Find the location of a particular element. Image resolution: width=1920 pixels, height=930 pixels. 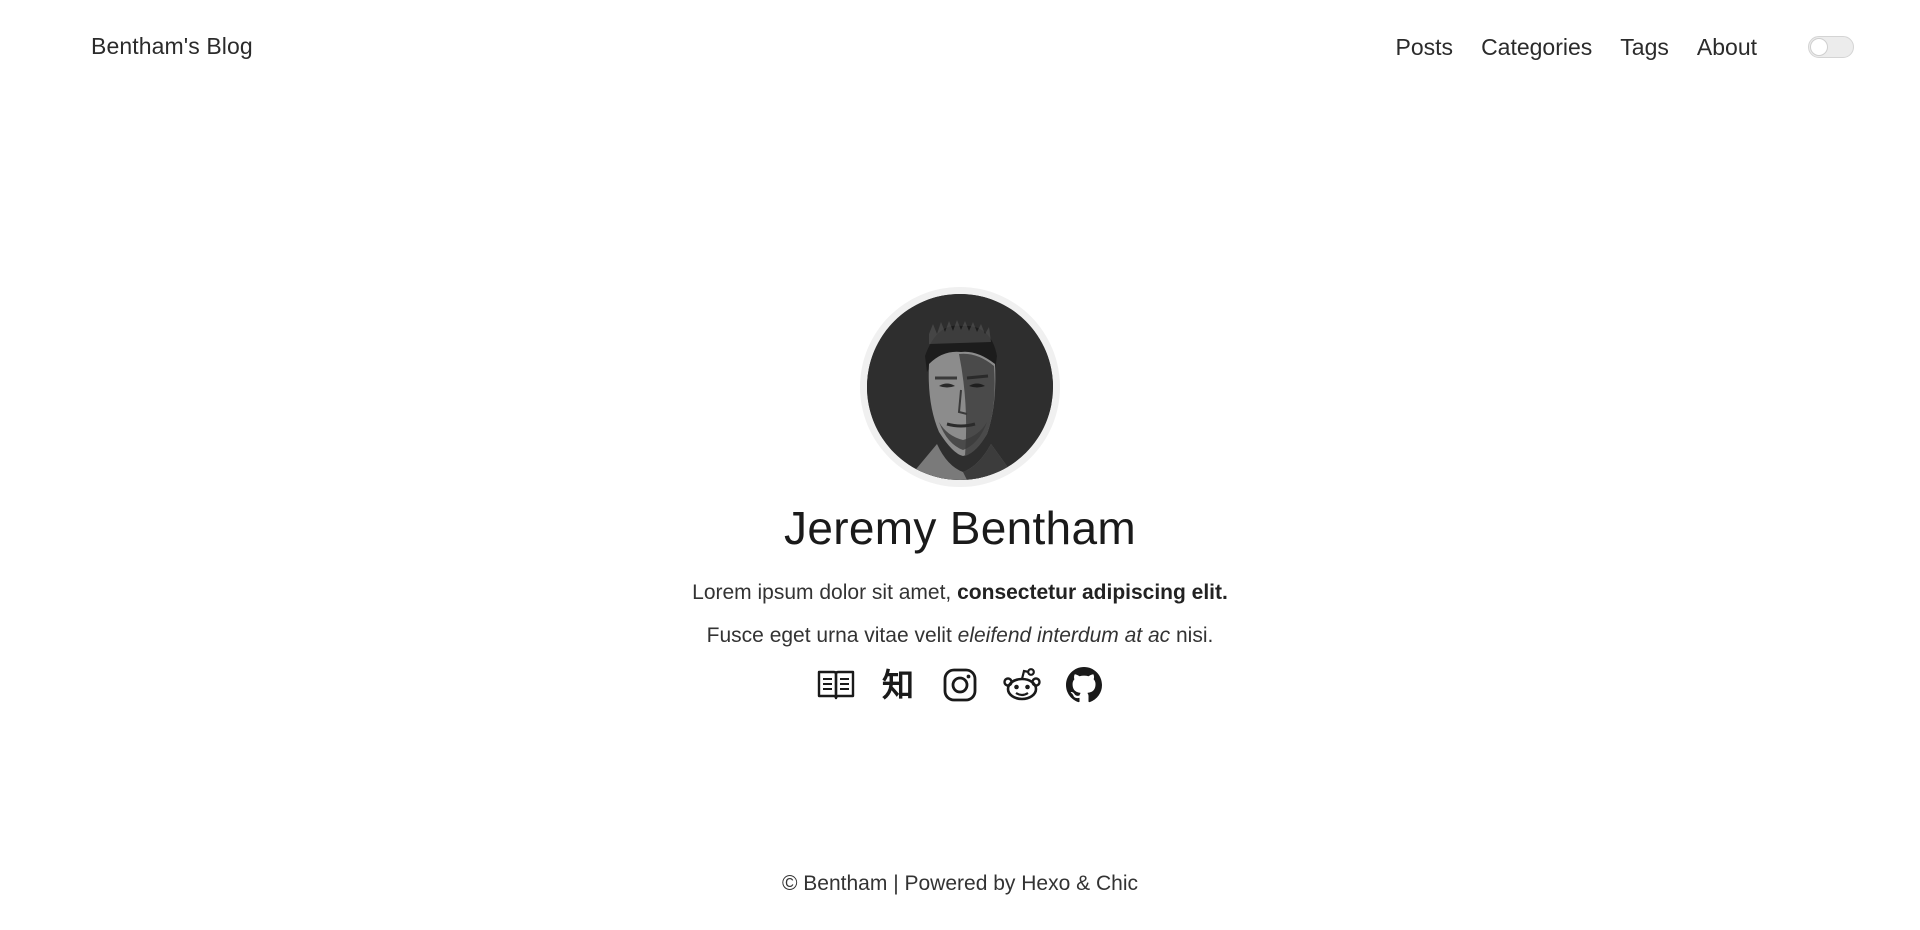

social-link-zhihu: 知 is located at coordinates (898, 685).